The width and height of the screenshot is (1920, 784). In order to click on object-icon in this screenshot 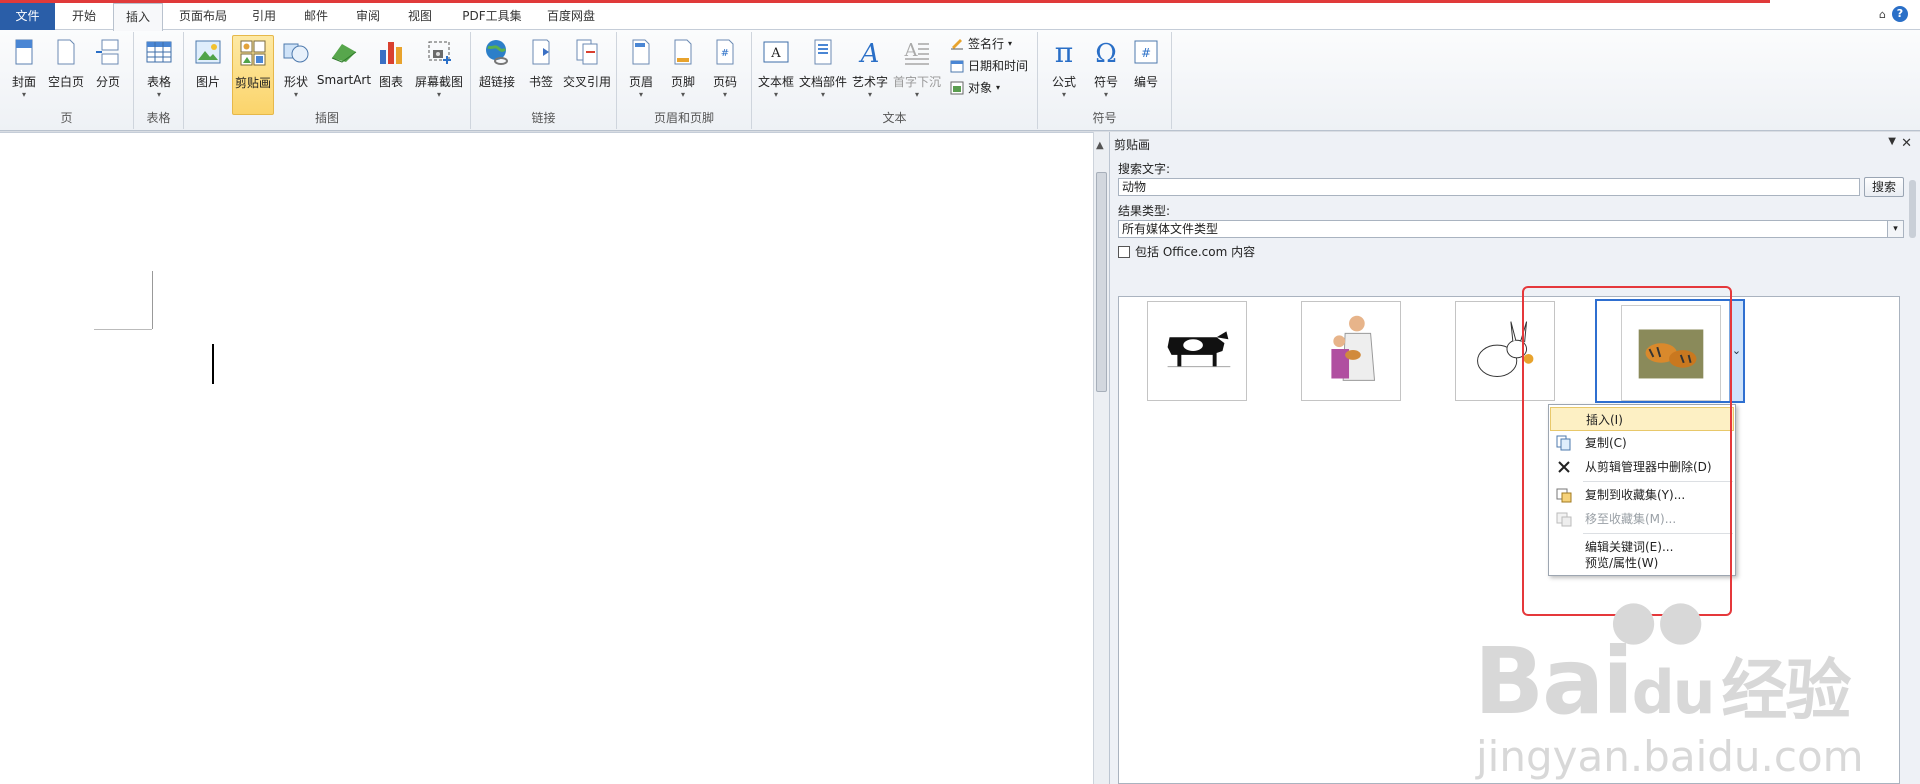, I will do `click(957, 88)`.